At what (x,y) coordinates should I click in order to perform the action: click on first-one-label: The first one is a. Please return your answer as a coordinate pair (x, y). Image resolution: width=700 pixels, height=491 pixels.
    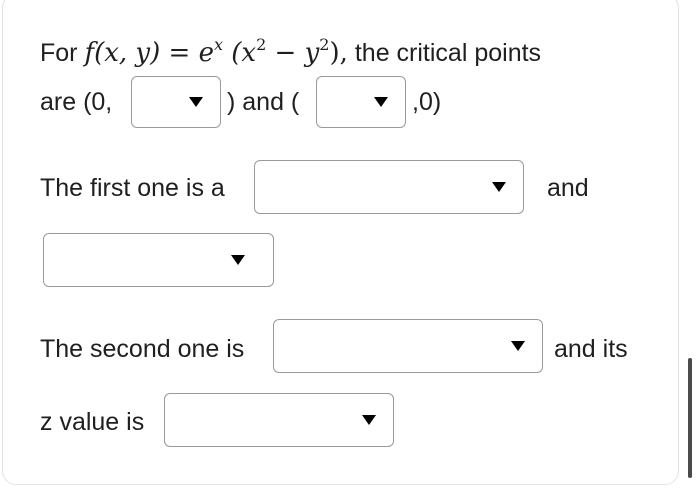
    Looking at the image, I should click on (132, 188).